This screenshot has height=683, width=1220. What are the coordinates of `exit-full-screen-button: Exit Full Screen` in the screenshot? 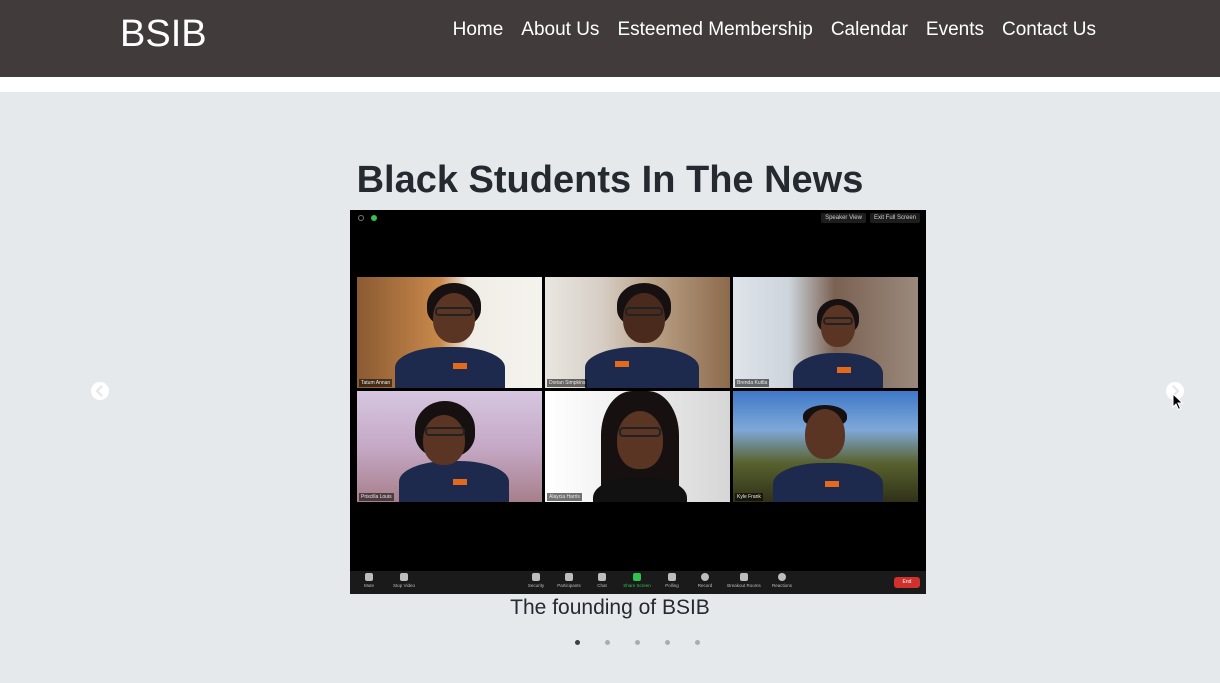 It's located at (894, 218).